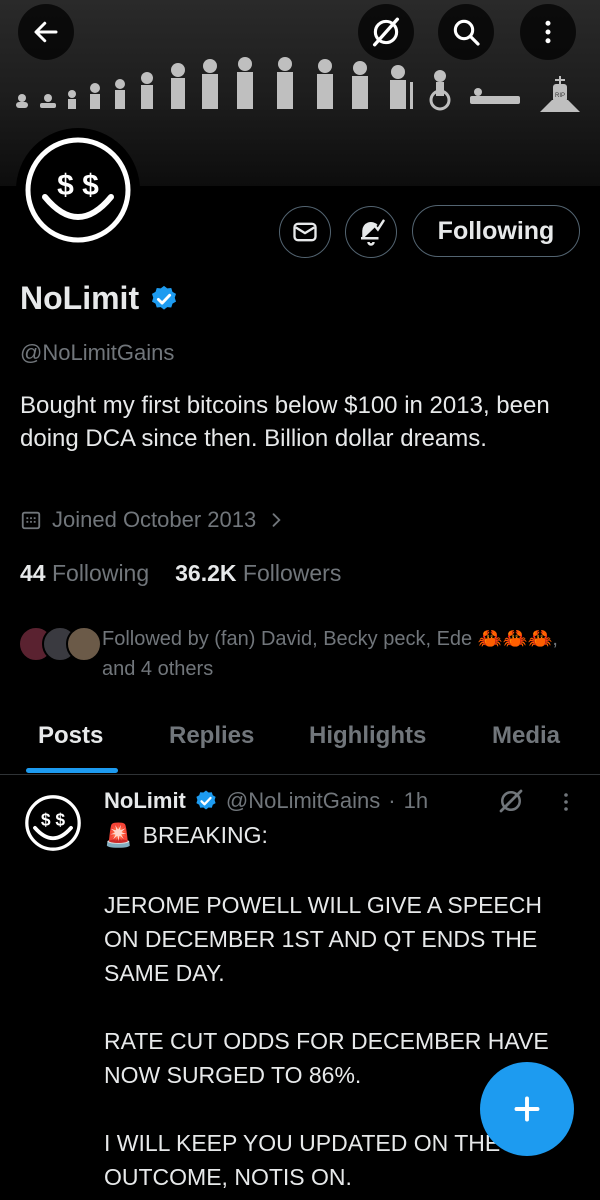  I want to click on follow-stats: 44 Following 36.2K Followers, so click(180, 573).